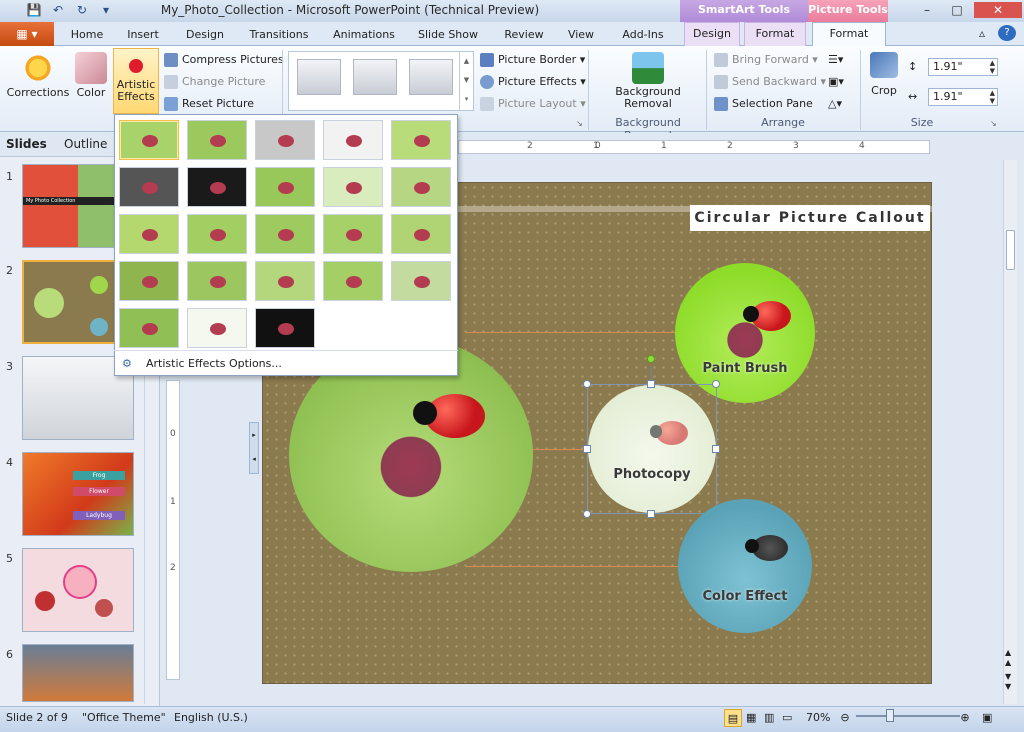 Image resolution: width=1024 pixels, height=732 pixels. I want to click on compress-pictures-button: Compress Pictures, so click(224, 60).